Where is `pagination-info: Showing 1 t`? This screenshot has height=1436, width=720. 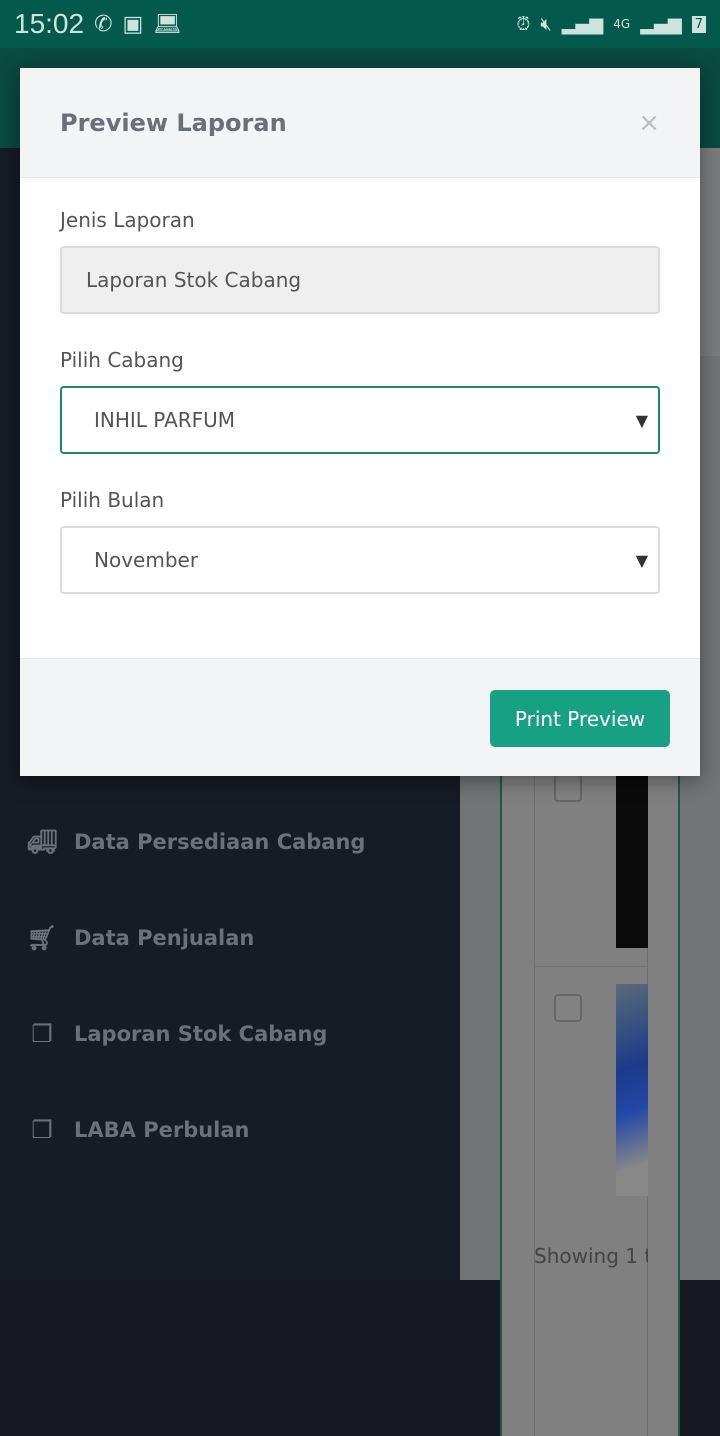
pagination-info: Showing 1 t is located at coordinates (591, 1256).